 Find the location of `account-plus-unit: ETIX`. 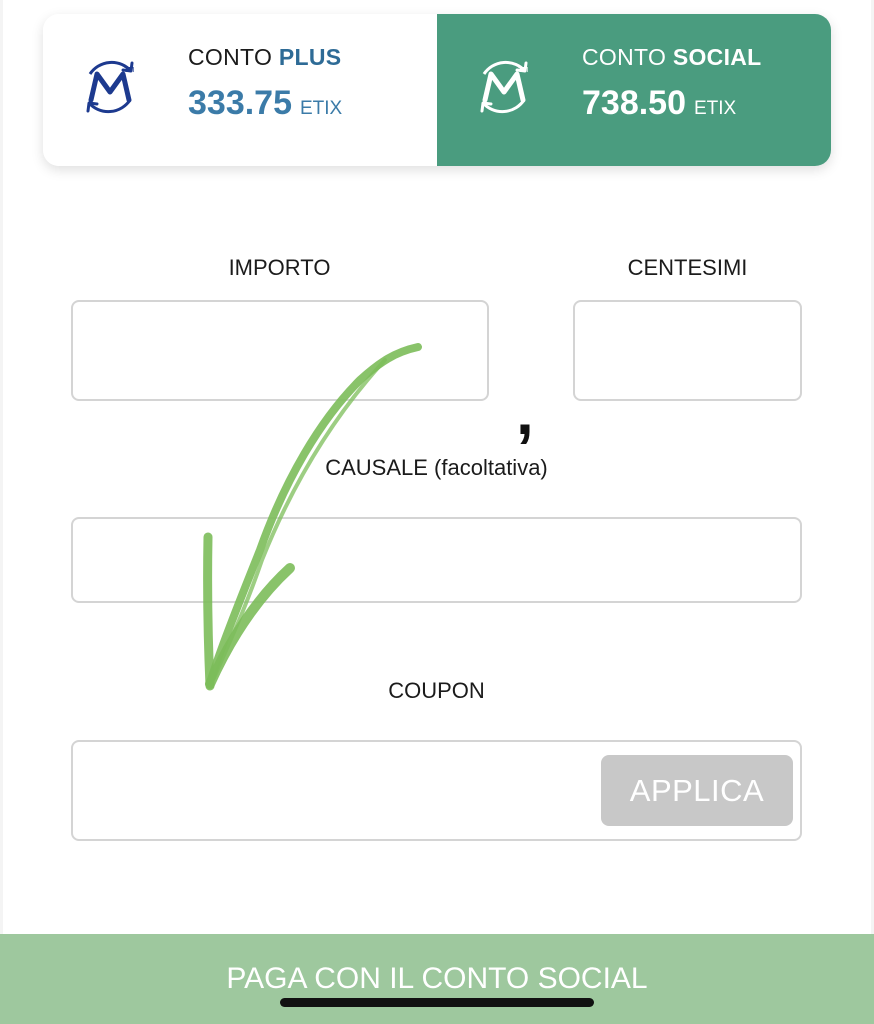

account-plus-unit: ETIX is located at coordinates (321, 108).